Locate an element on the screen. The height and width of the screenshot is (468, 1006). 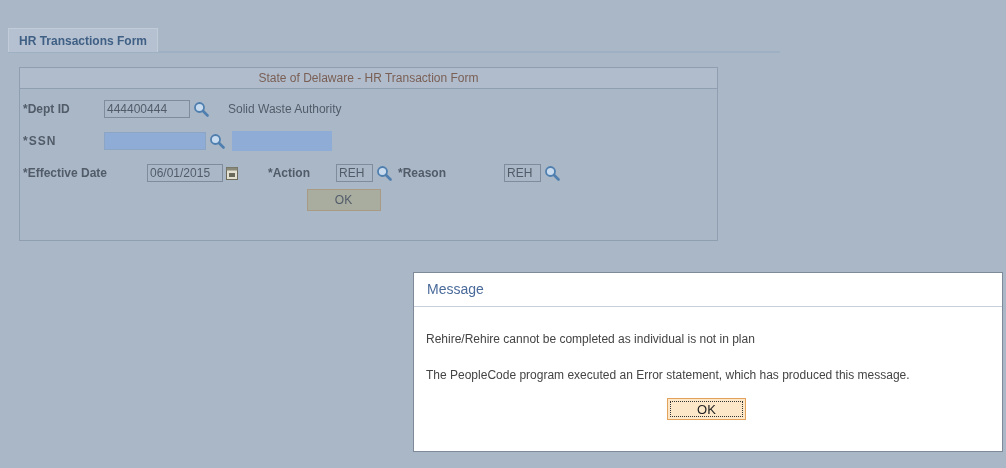
input-field: 06/01/2015 is located at coordinates (185, 173).